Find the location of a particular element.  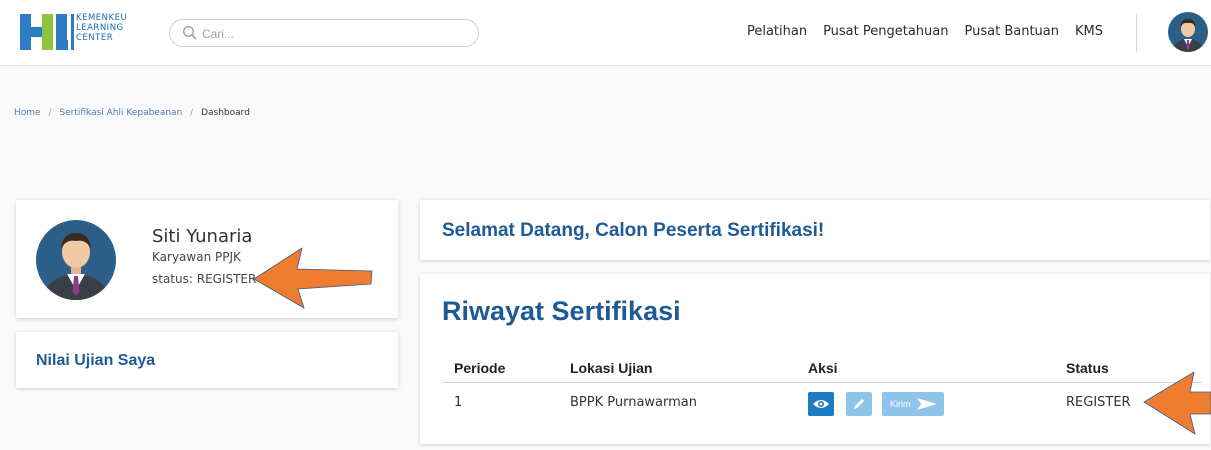

cell-status: REGISTER is located at coordinates (1098, 402).